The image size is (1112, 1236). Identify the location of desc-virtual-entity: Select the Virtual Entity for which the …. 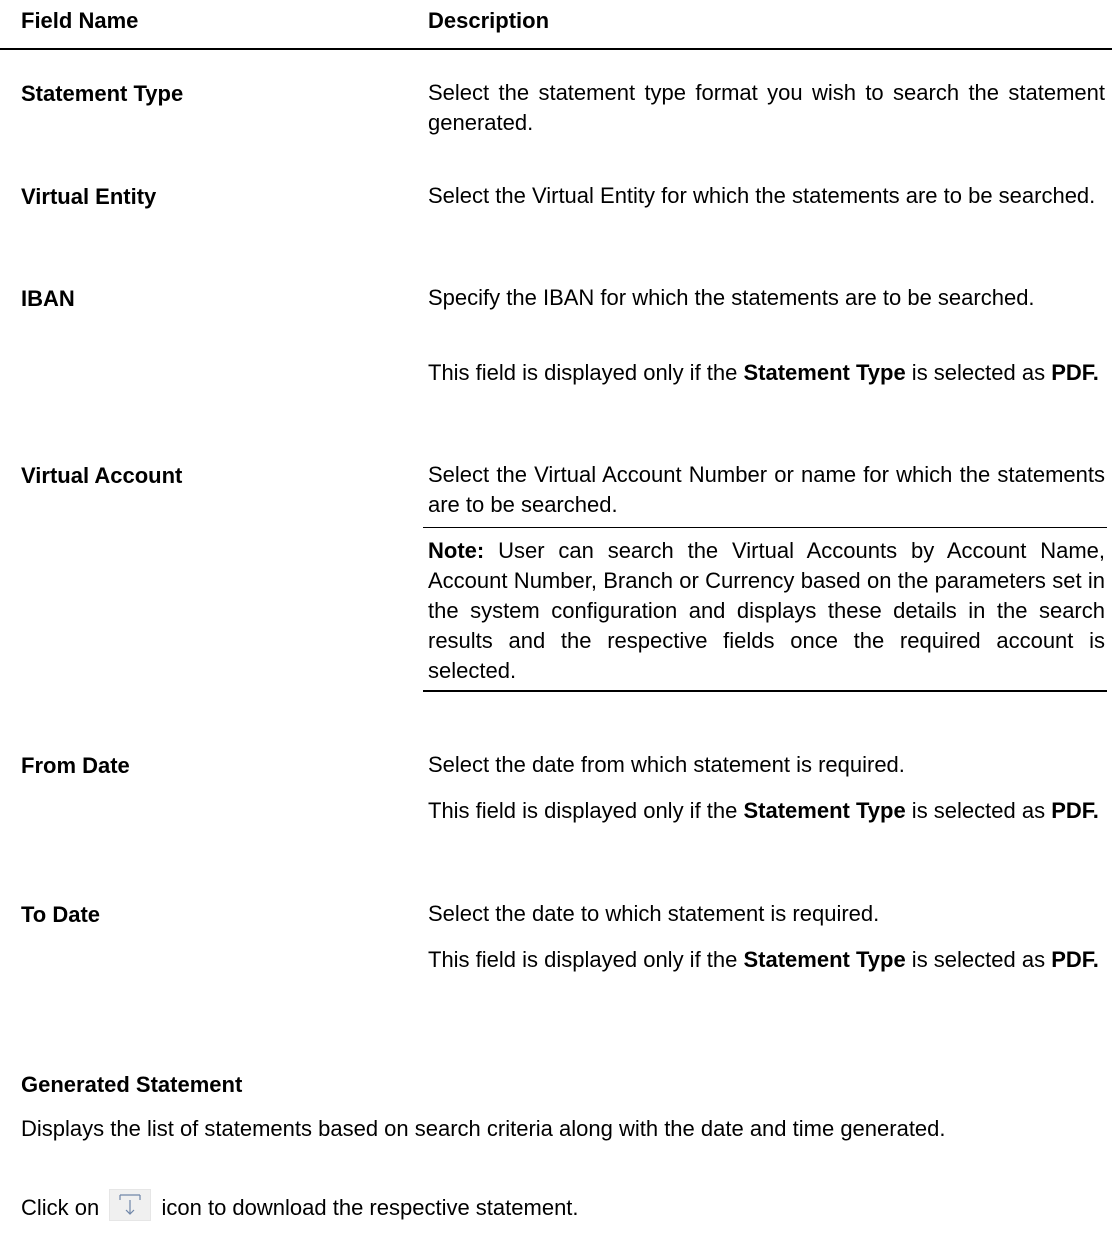
(762, 195).